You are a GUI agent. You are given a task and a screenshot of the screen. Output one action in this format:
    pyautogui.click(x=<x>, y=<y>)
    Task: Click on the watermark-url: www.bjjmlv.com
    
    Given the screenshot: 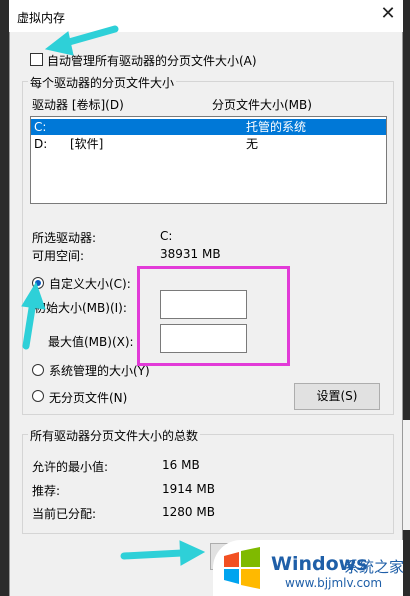 What is the action you would take?
    pyautogui.click(x=334, y=583)
    